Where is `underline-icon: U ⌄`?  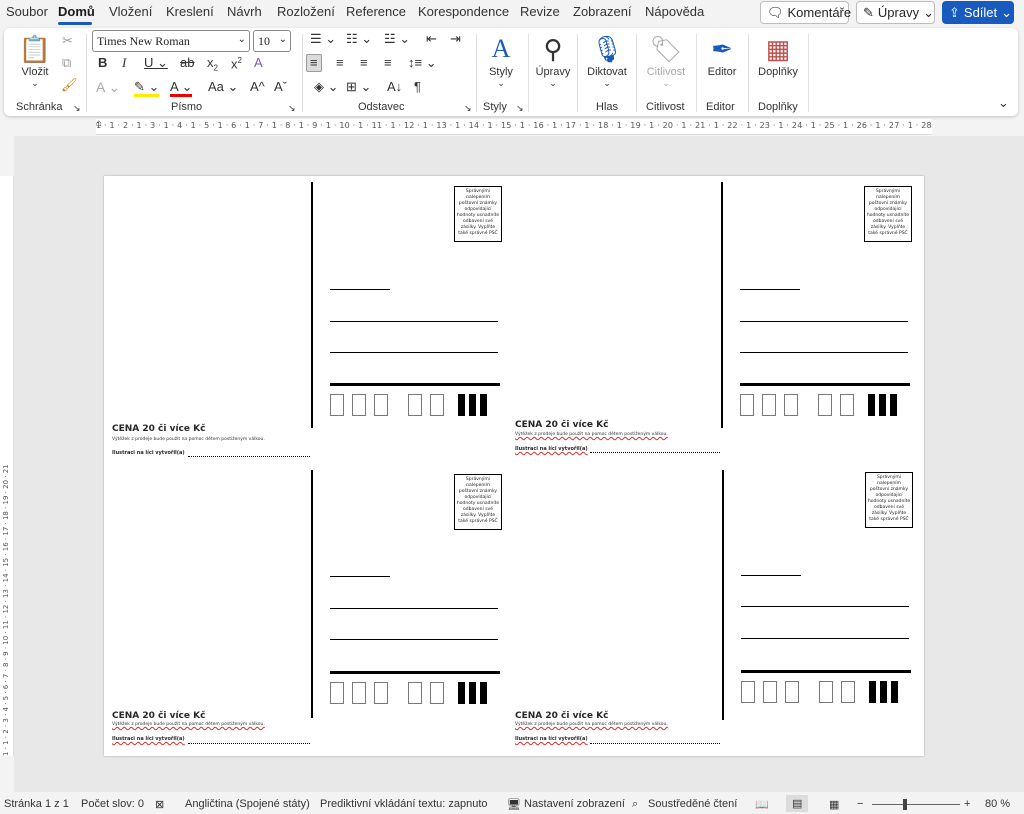 underline-icon: U ⌄ is located at coordinates (156, 63).